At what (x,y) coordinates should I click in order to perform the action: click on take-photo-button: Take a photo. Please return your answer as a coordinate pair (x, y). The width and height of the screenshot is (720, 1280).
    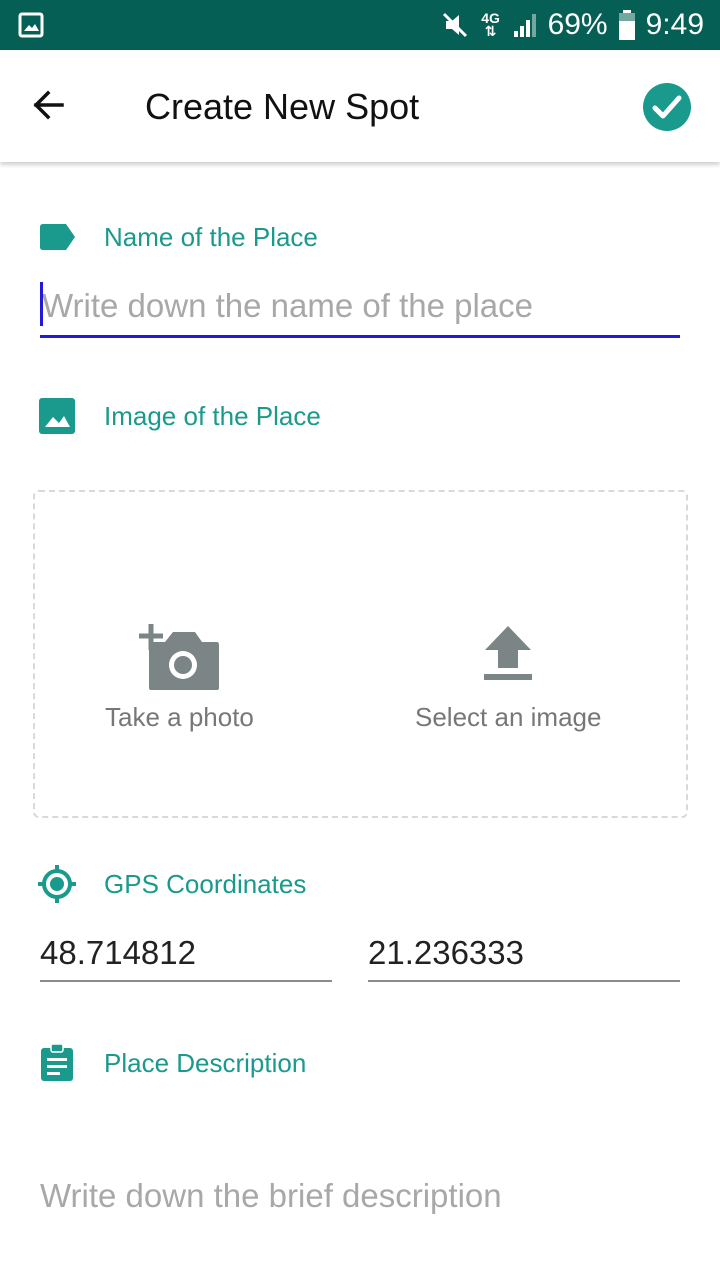
    Looking at the image, I should click on (179, 677).